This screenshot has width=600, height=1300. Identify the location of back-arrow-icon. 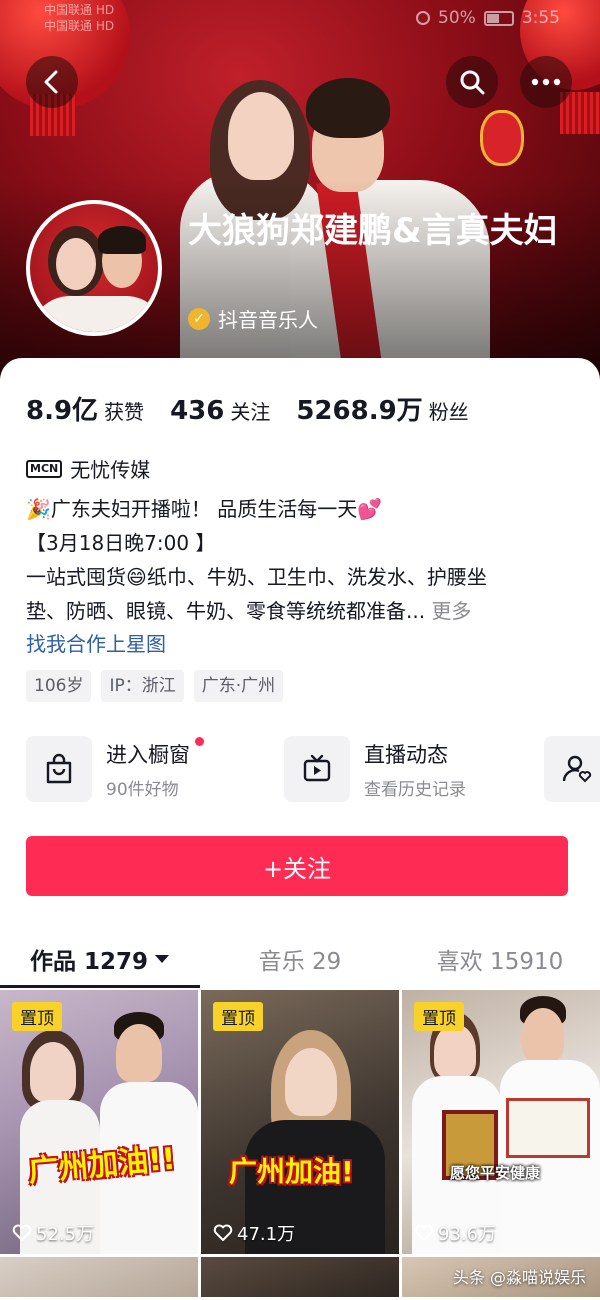
(51, 82).